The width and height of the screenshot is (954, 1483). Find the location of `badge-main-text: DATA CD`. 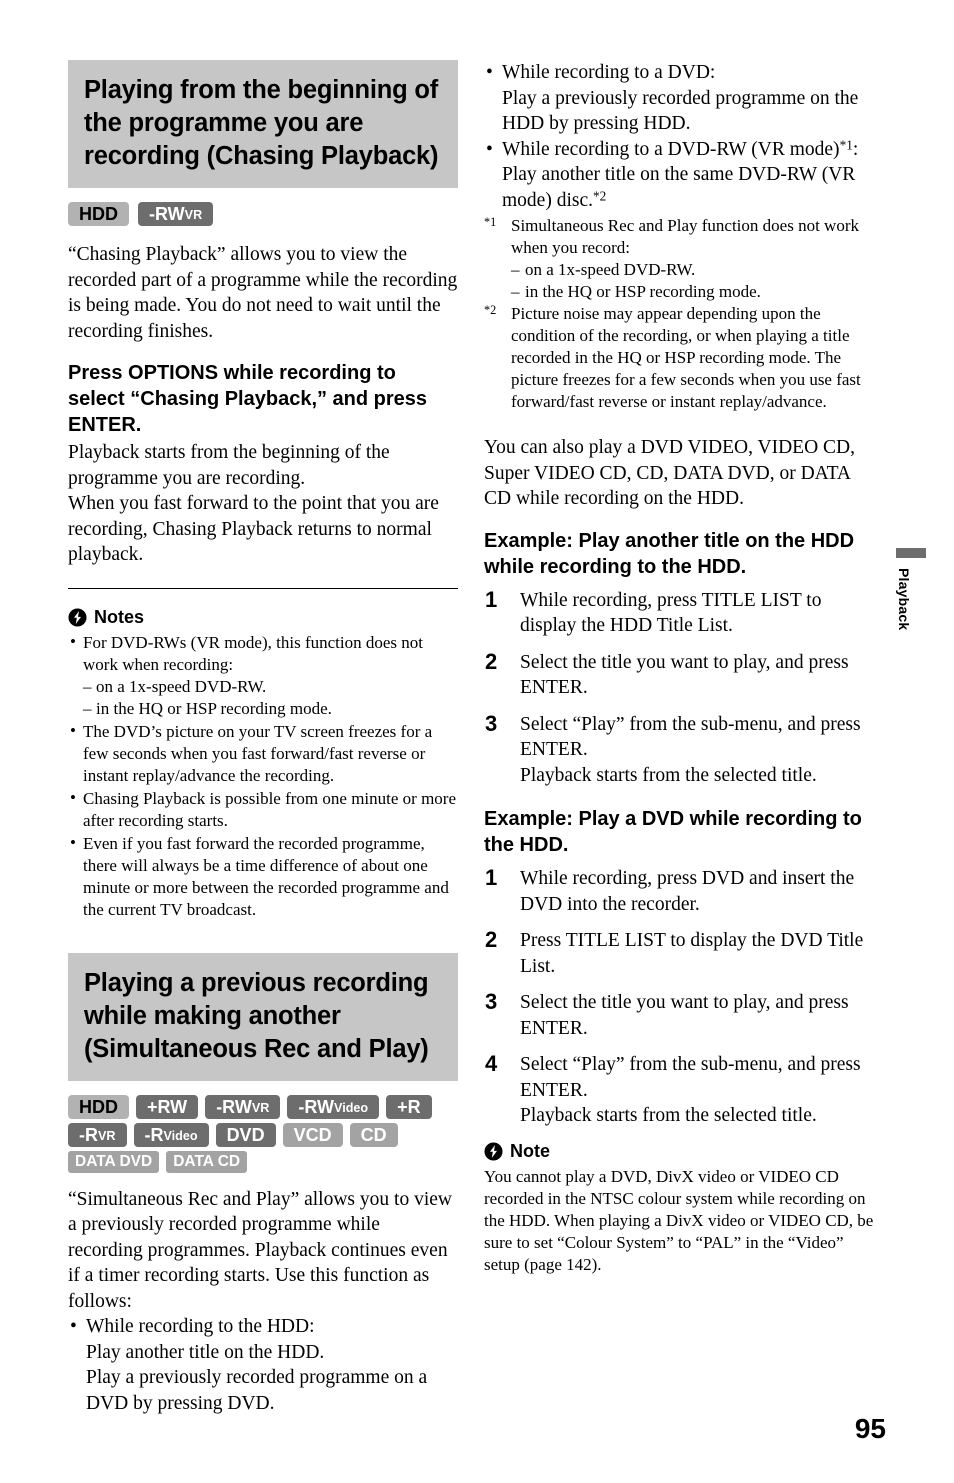

badge-main-text: DATA CD is located at coordinates (207, 1161).